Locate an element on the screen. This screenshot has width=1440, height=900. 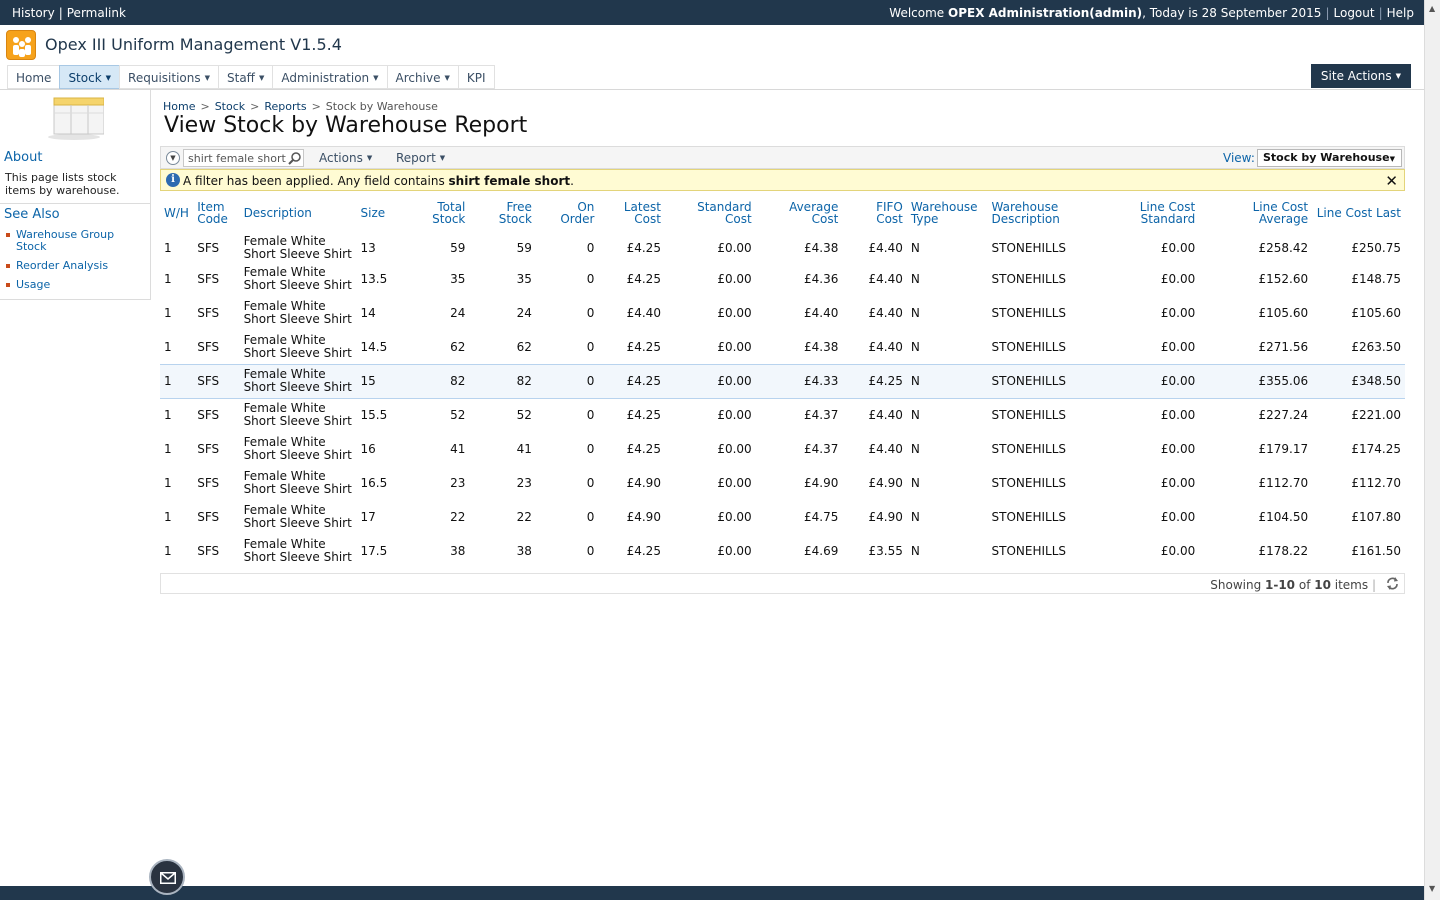
breadcrumb-reports: Reports is located at coordinates (285, 106).